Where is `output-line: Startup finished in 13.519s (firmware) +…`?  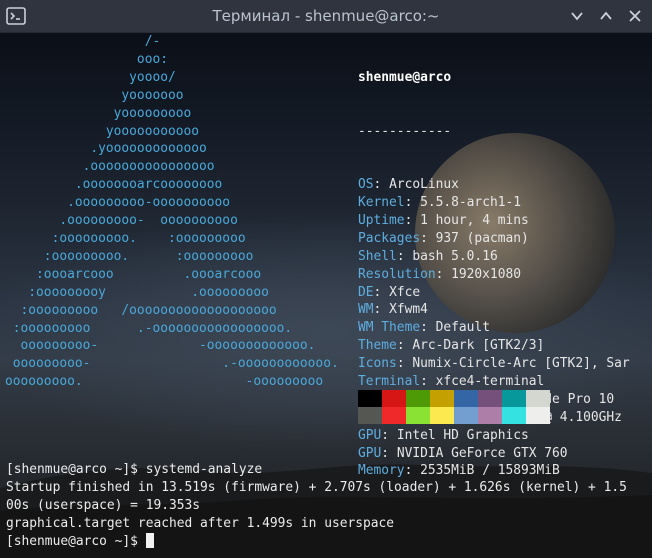 output-line: Startup finished in 13.519s (firmware) +… is located at coordinates (316, 487).